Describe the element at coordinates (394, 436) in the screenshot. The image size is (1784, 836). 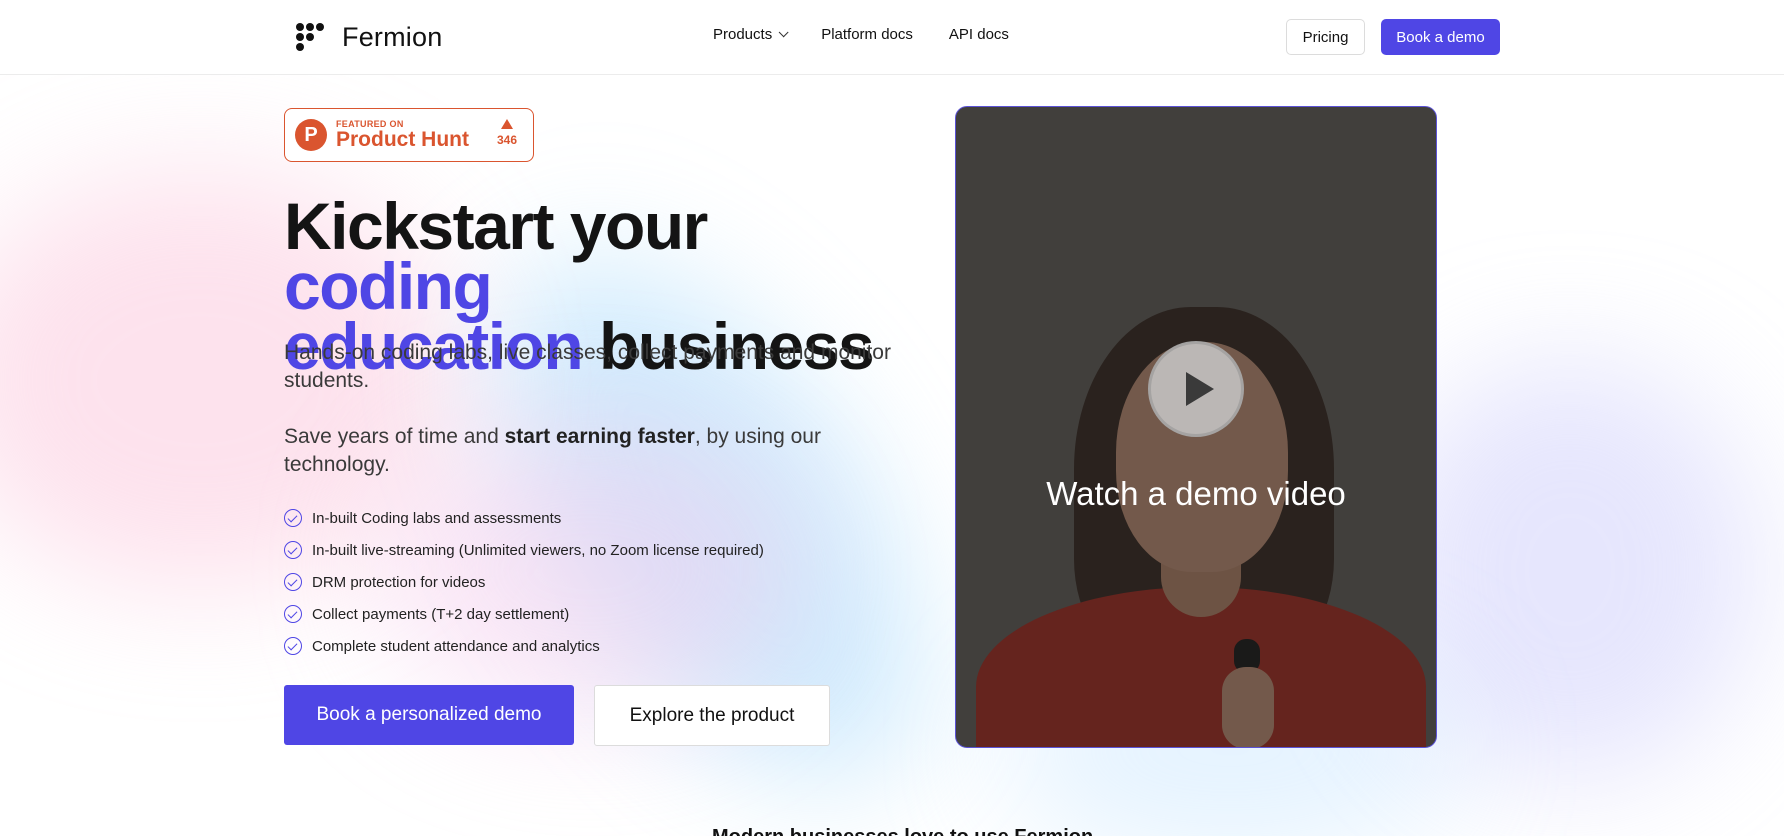
I see `subtitle2-pre: Save years of time and` at that location.